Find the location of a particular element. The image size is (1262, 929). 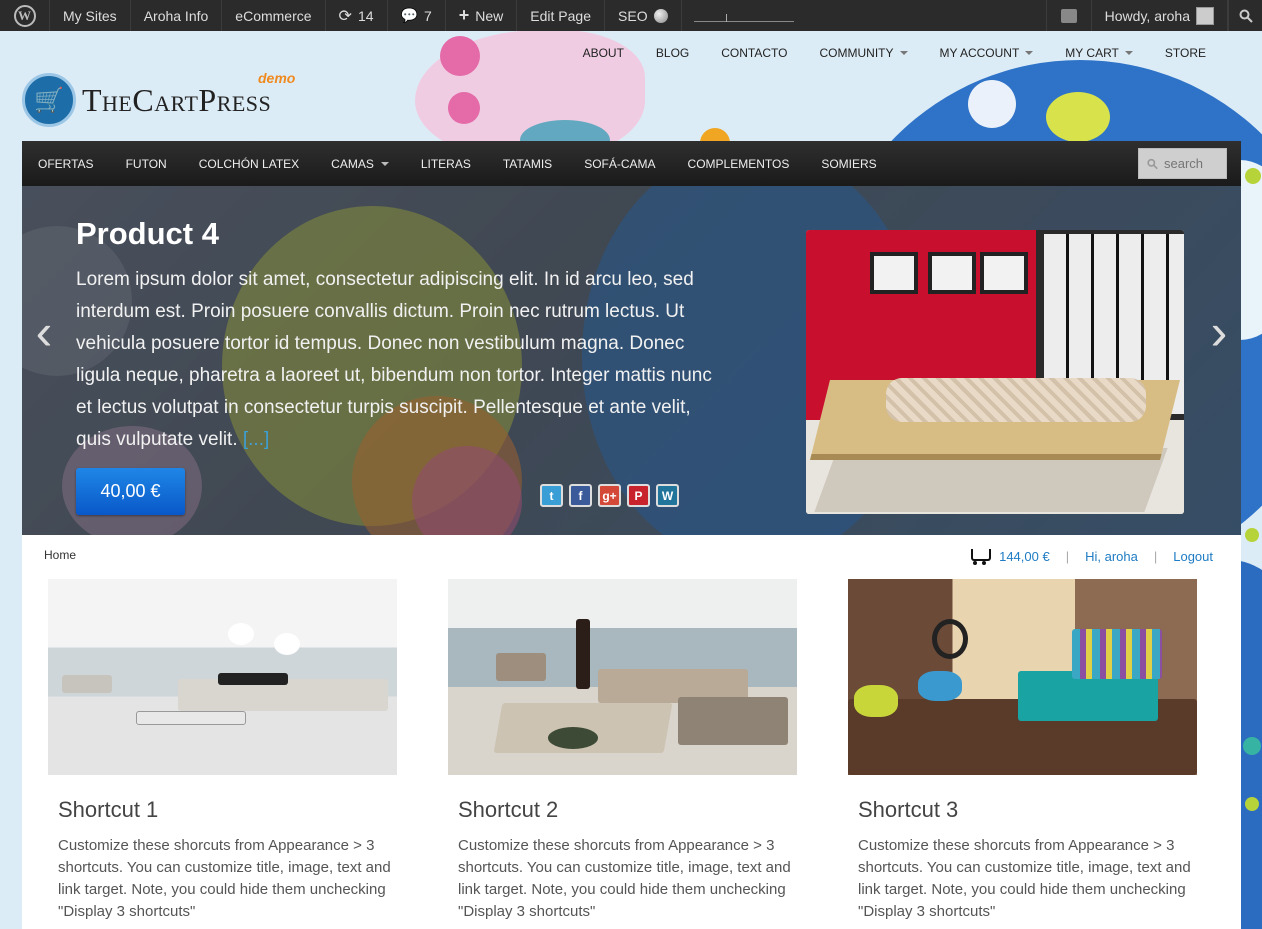

new-label: New is located at coordinates (489, 15).